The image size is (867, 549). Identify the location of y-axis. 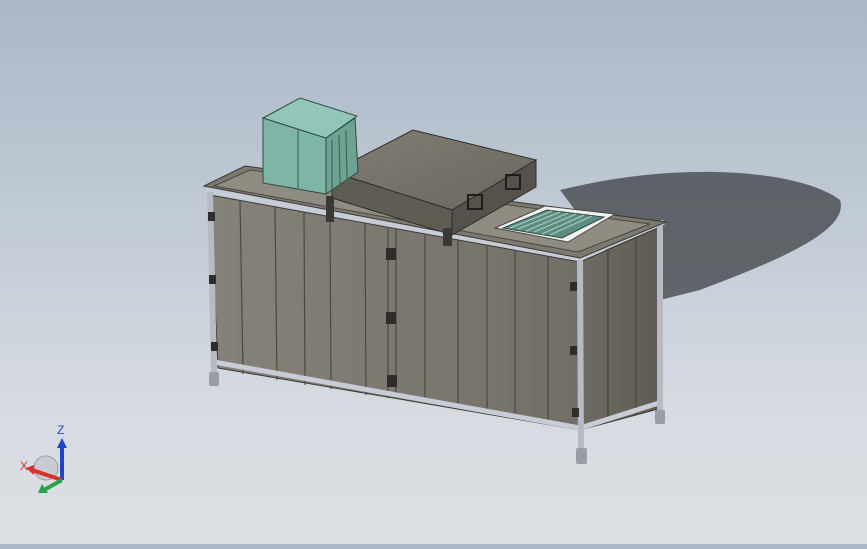
(53, 485).